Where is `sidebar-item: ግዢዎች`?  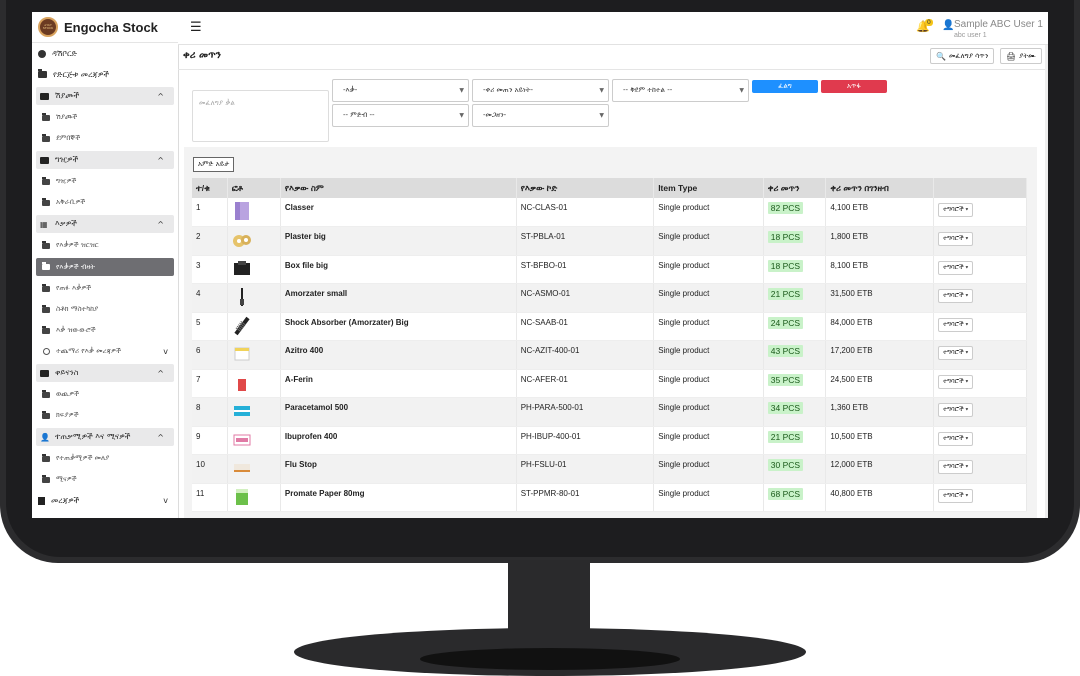
sidebar-item: ግዢዎች is located at coordinates (105, 181).